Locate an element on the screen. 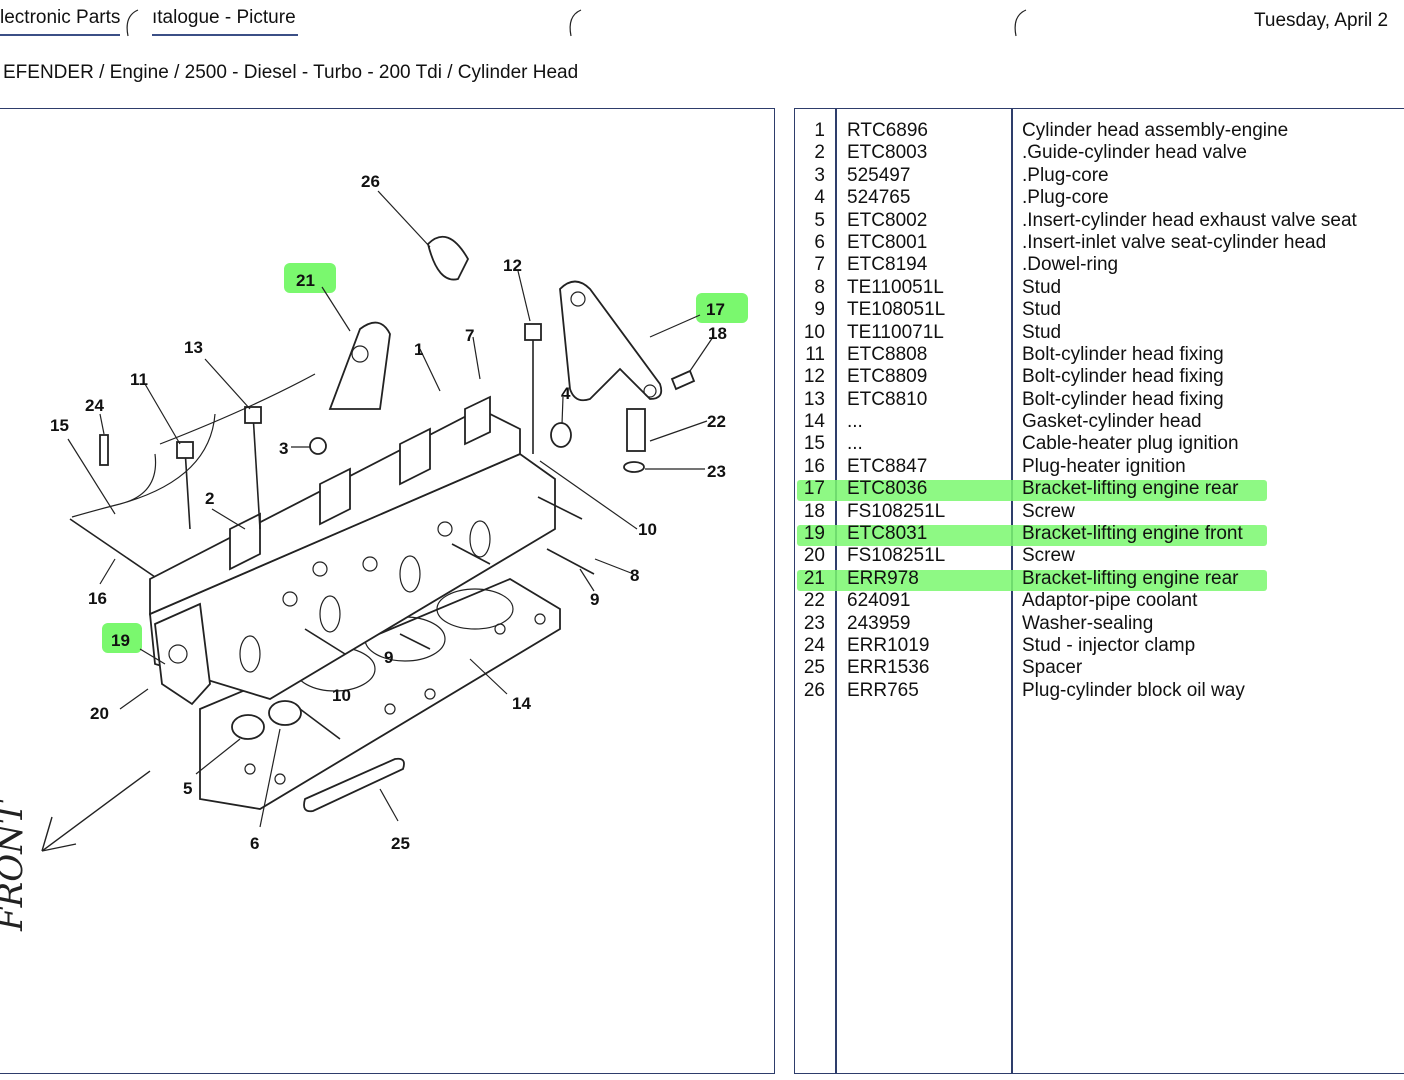  part-number: 624091 is located at coordinates (879, 601).